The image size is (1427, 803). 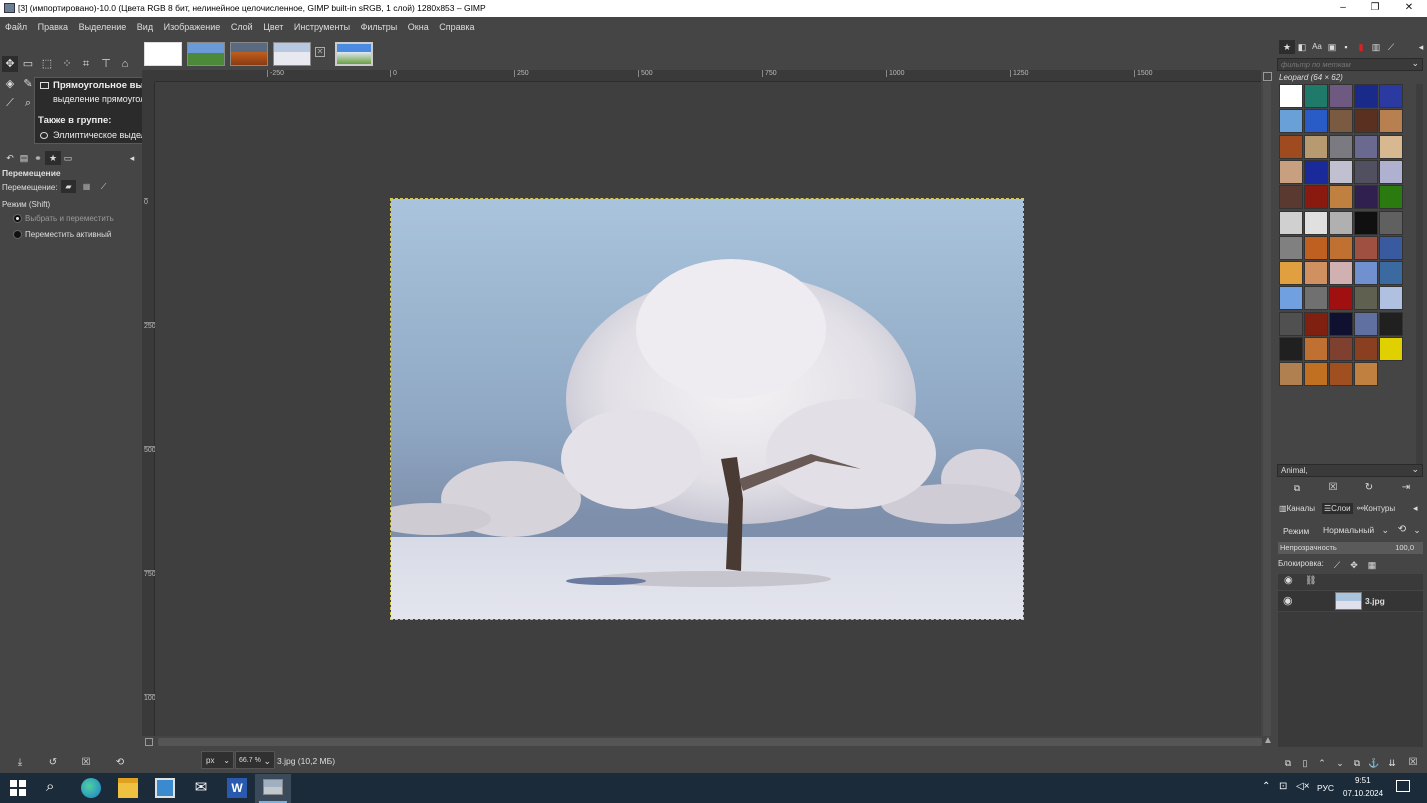 What do you see at coordinates (68, 158) in the screenshot?
I see `device-status-tab-icon: ▭` at bounding box center [68, 158].